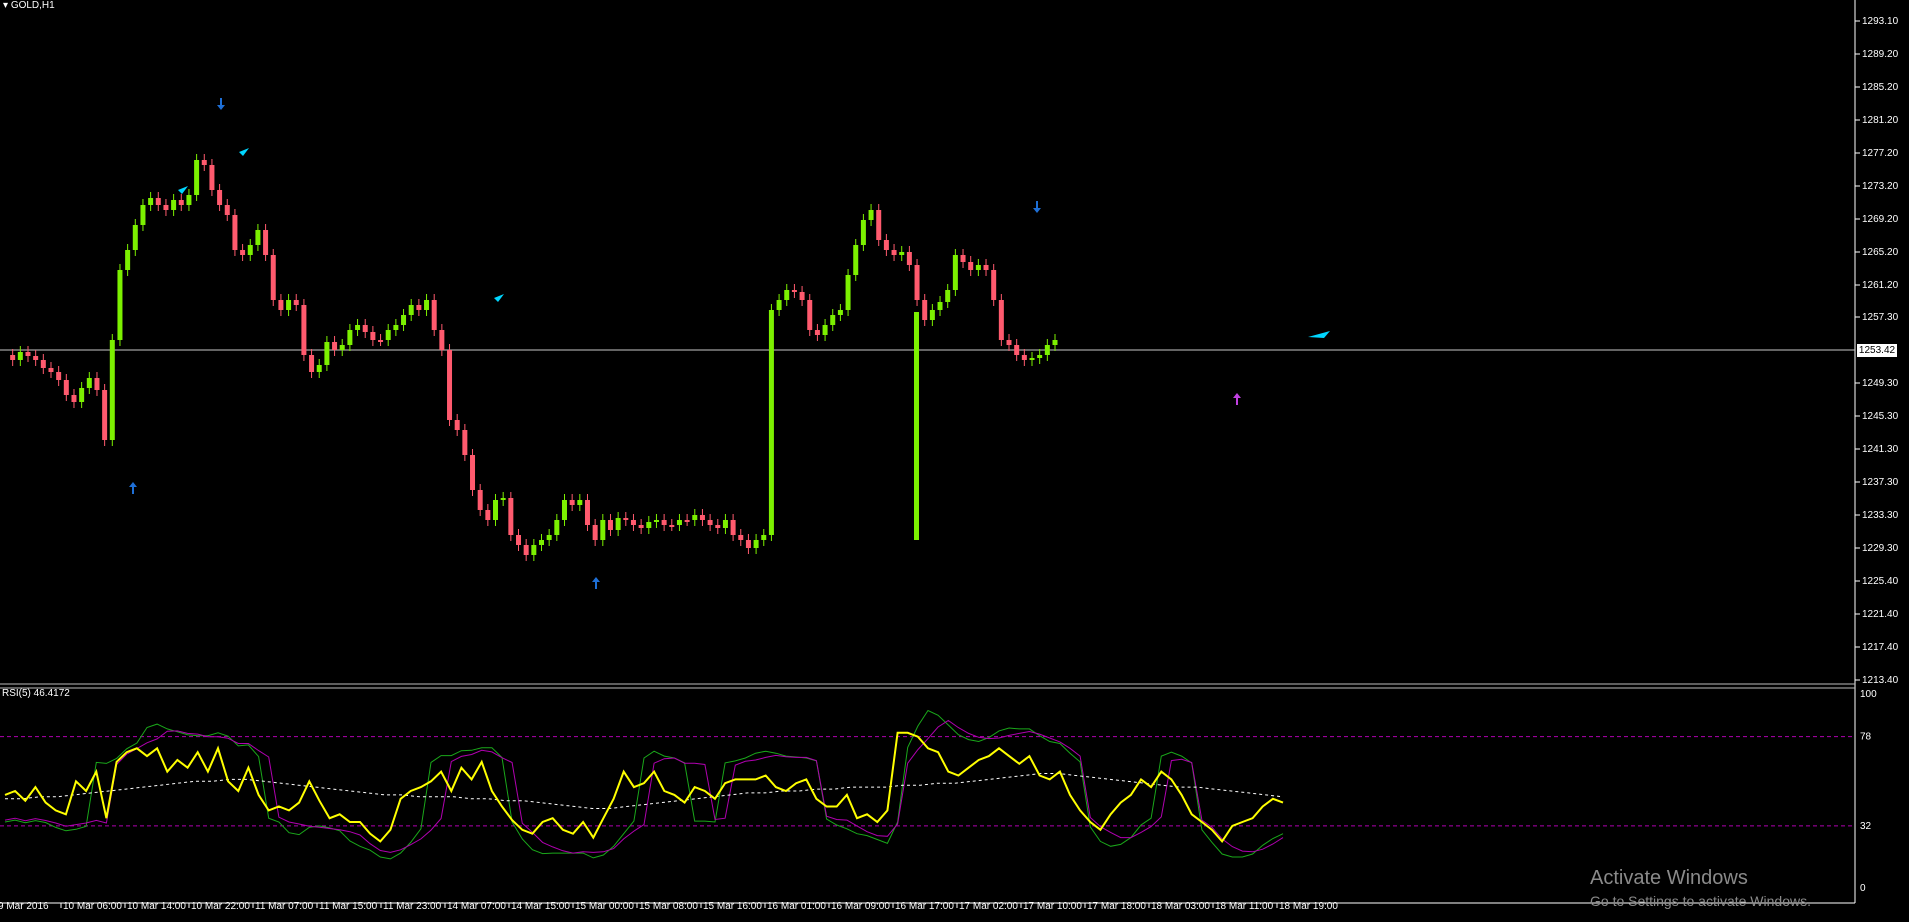 This screenshot has width=1909, height=922. Describe the element at coordinates (596, 583) in the screenshot. I see `arrow-up-icon` at that location.